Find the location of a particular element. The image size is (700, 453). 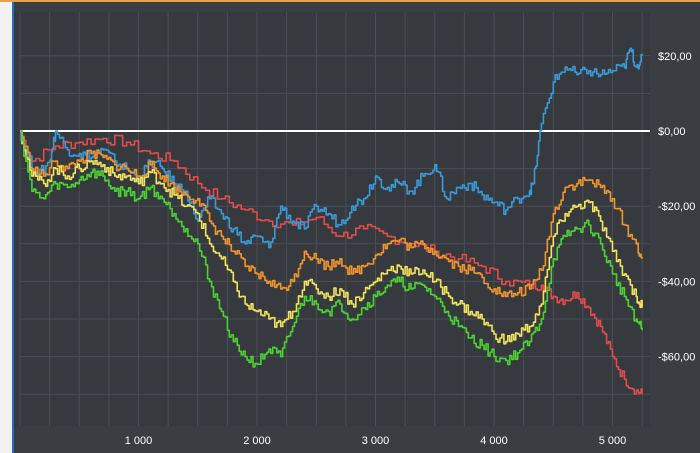

y-tick-label: -$20,00 is located at coordinates (676, 207).